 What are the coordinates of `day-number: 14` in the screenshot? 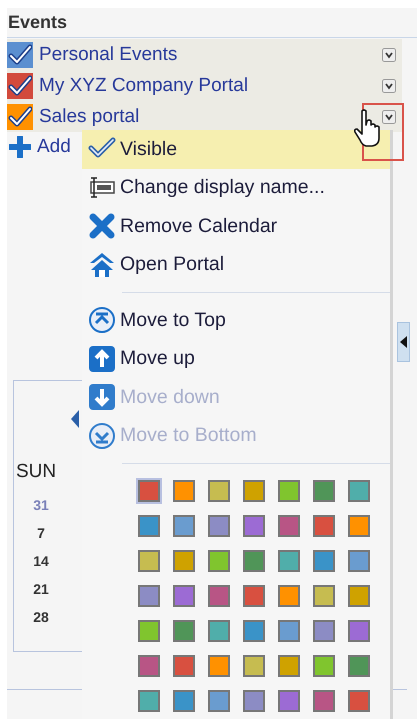 It's located at (41, 567).